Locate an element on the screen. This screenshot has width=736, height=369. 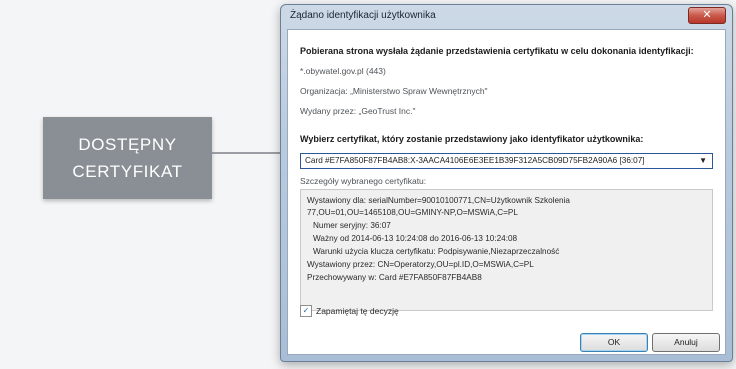
site-text: *.obywatel.gov.pl (443) is located at coordinates (343, 71).